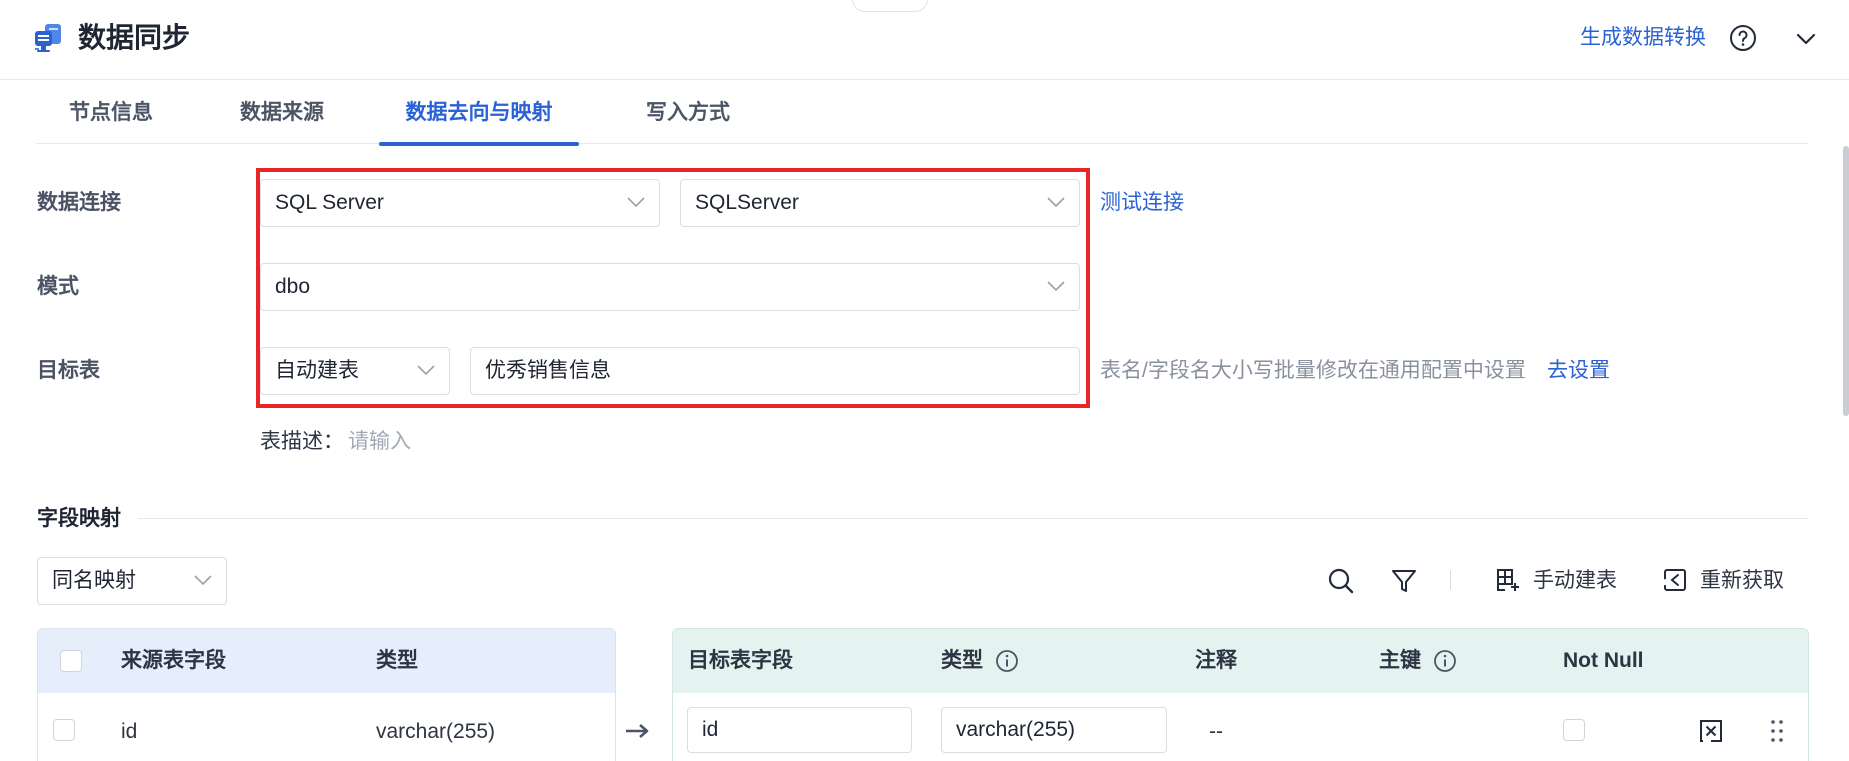  I want to click on page-header: 数据同步 生成数据转换, so click(924, 40).